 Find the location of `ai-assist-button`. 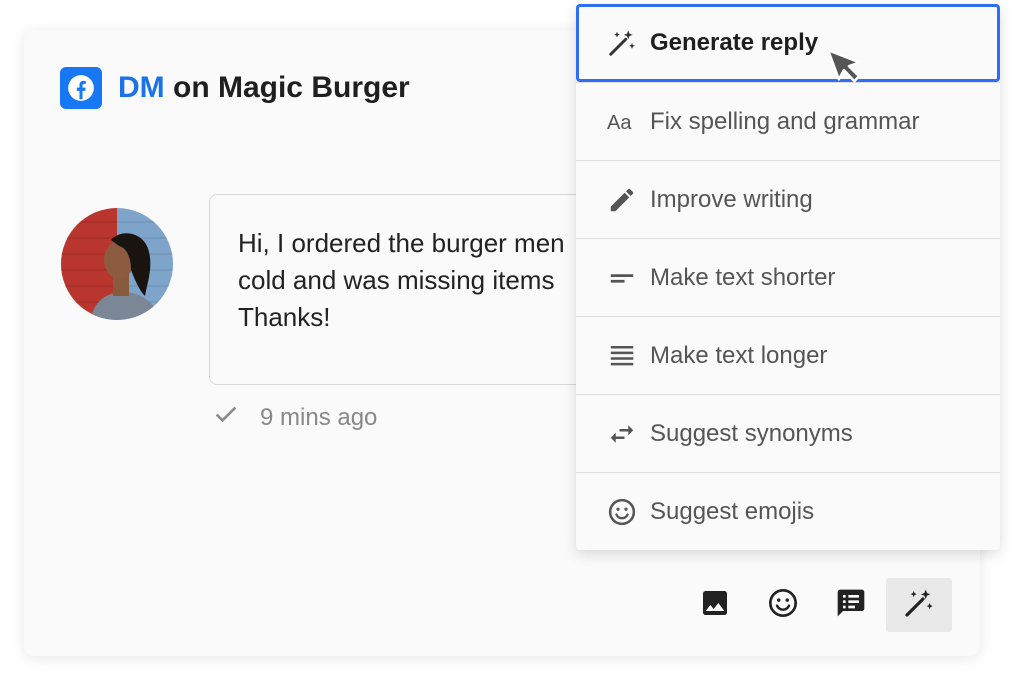

ai-assist-button is located at coordinates (919, 605).